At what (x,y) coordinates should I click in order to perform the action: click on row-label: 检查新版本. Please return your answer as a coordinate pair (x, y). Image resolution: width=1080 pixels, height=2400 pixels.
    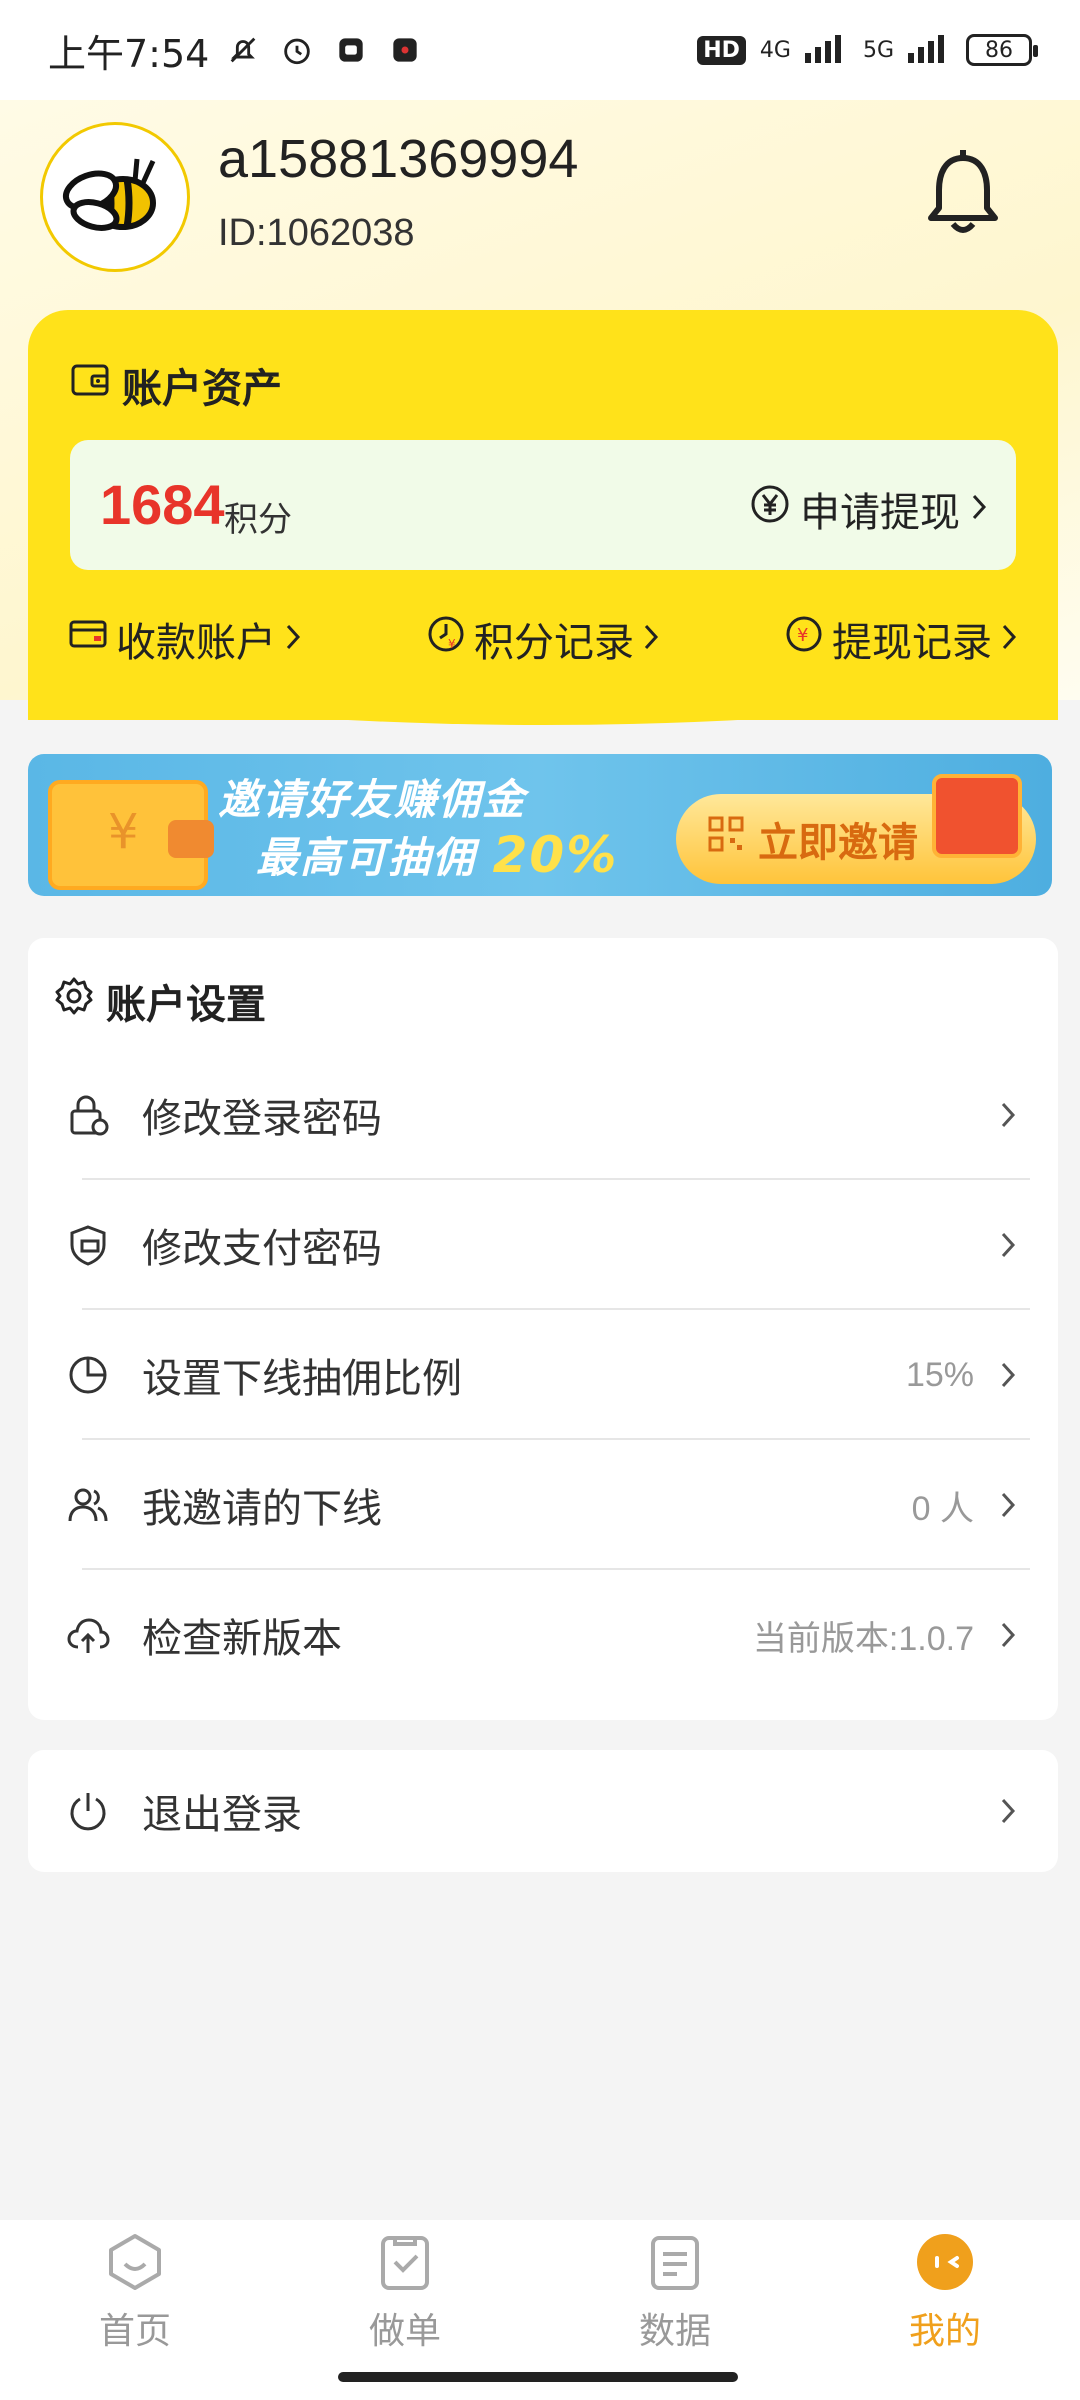
    Looking at the image, I should click on (242, 1639).